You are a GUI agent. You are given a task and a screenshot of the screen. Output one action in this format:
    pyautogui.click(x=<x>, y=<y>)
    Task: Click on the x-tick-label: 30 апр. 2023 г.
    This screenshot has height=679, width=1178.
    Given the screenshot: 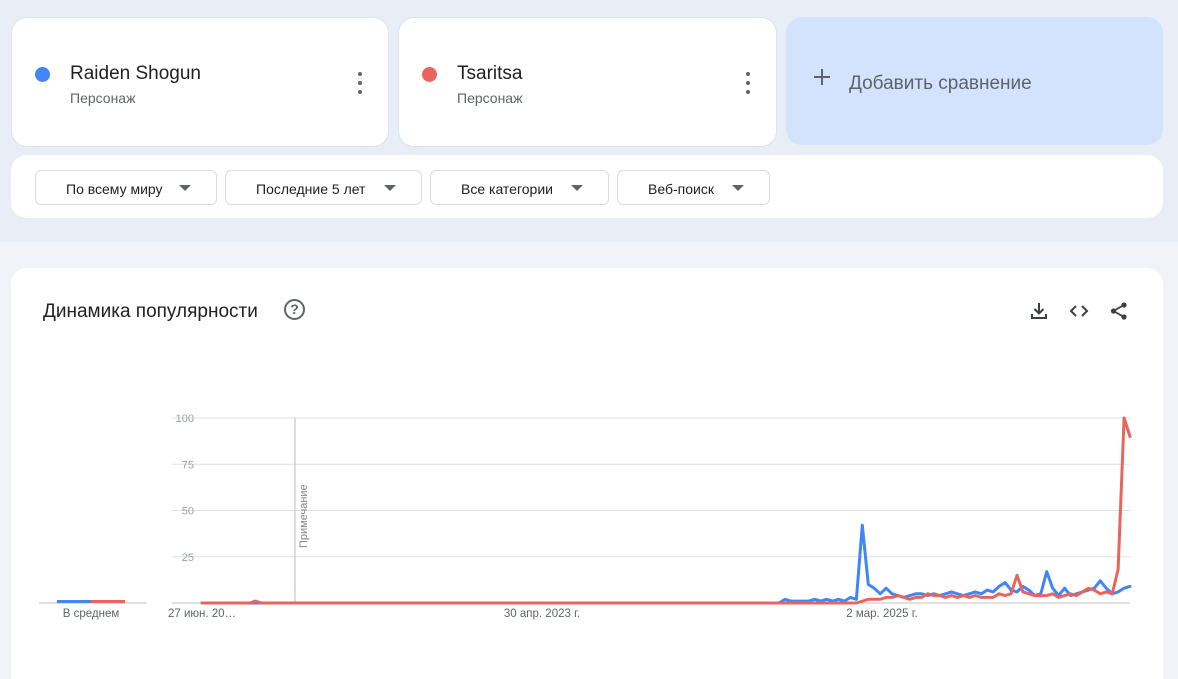 What is the action you would take?
    pyautogui.click(x=542, y=614)
    